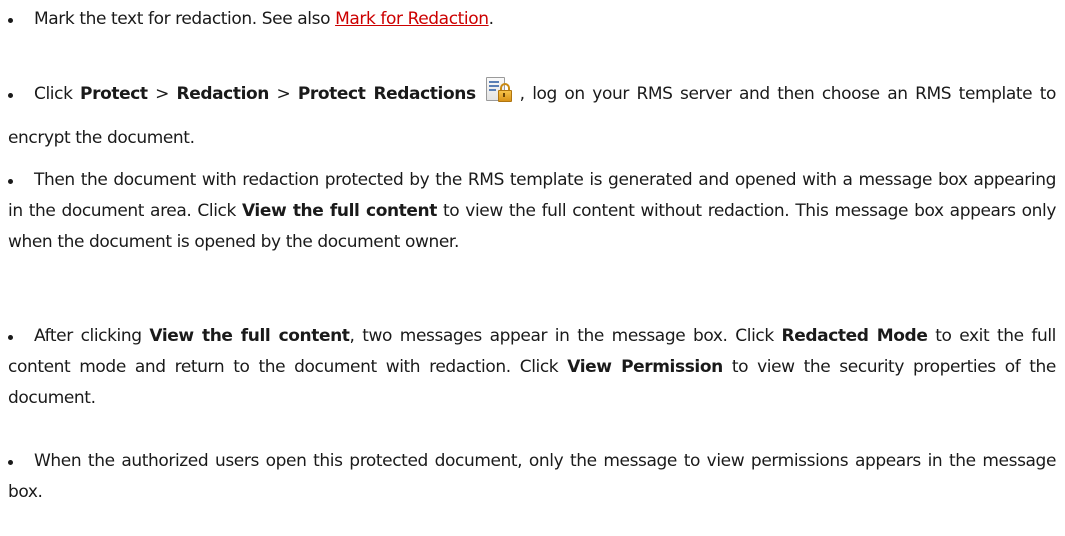 This screenshot has height=536, width=1065. What do you see at coordinates (223, 94) in the screenshot?
I see `menu-redaction: Redaction` at bounding box center [223, 94].